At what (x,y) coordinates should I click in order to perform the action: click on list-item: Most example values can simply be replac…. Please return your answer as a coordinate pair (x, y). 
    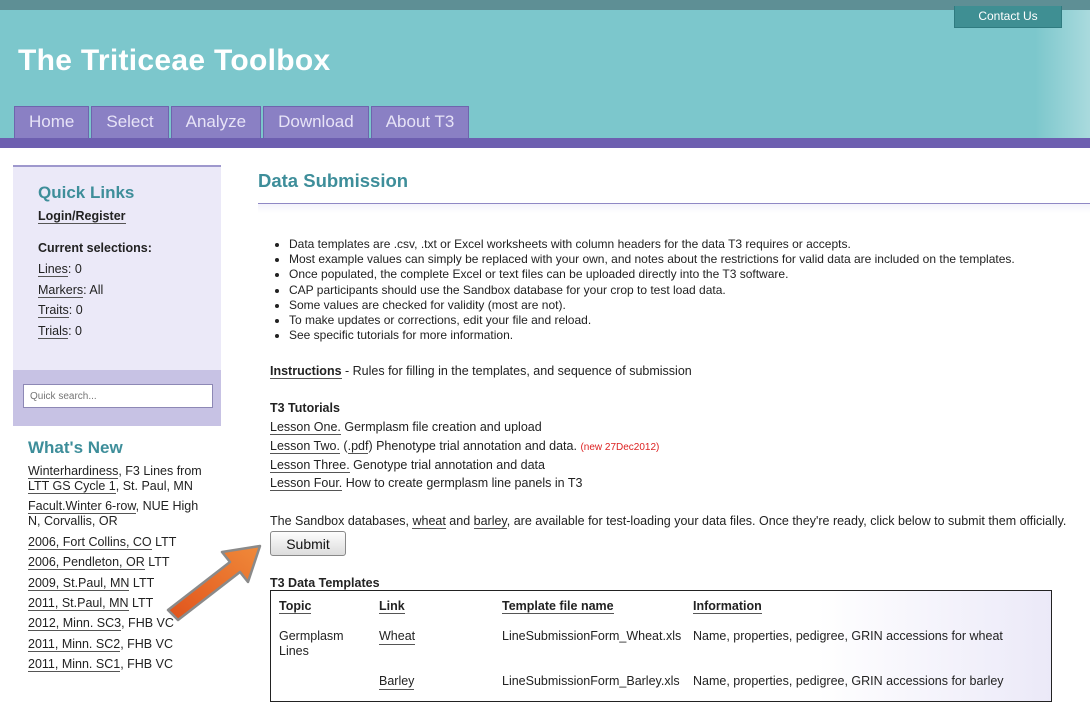
    Looking at the image, I should click on (652, 259).